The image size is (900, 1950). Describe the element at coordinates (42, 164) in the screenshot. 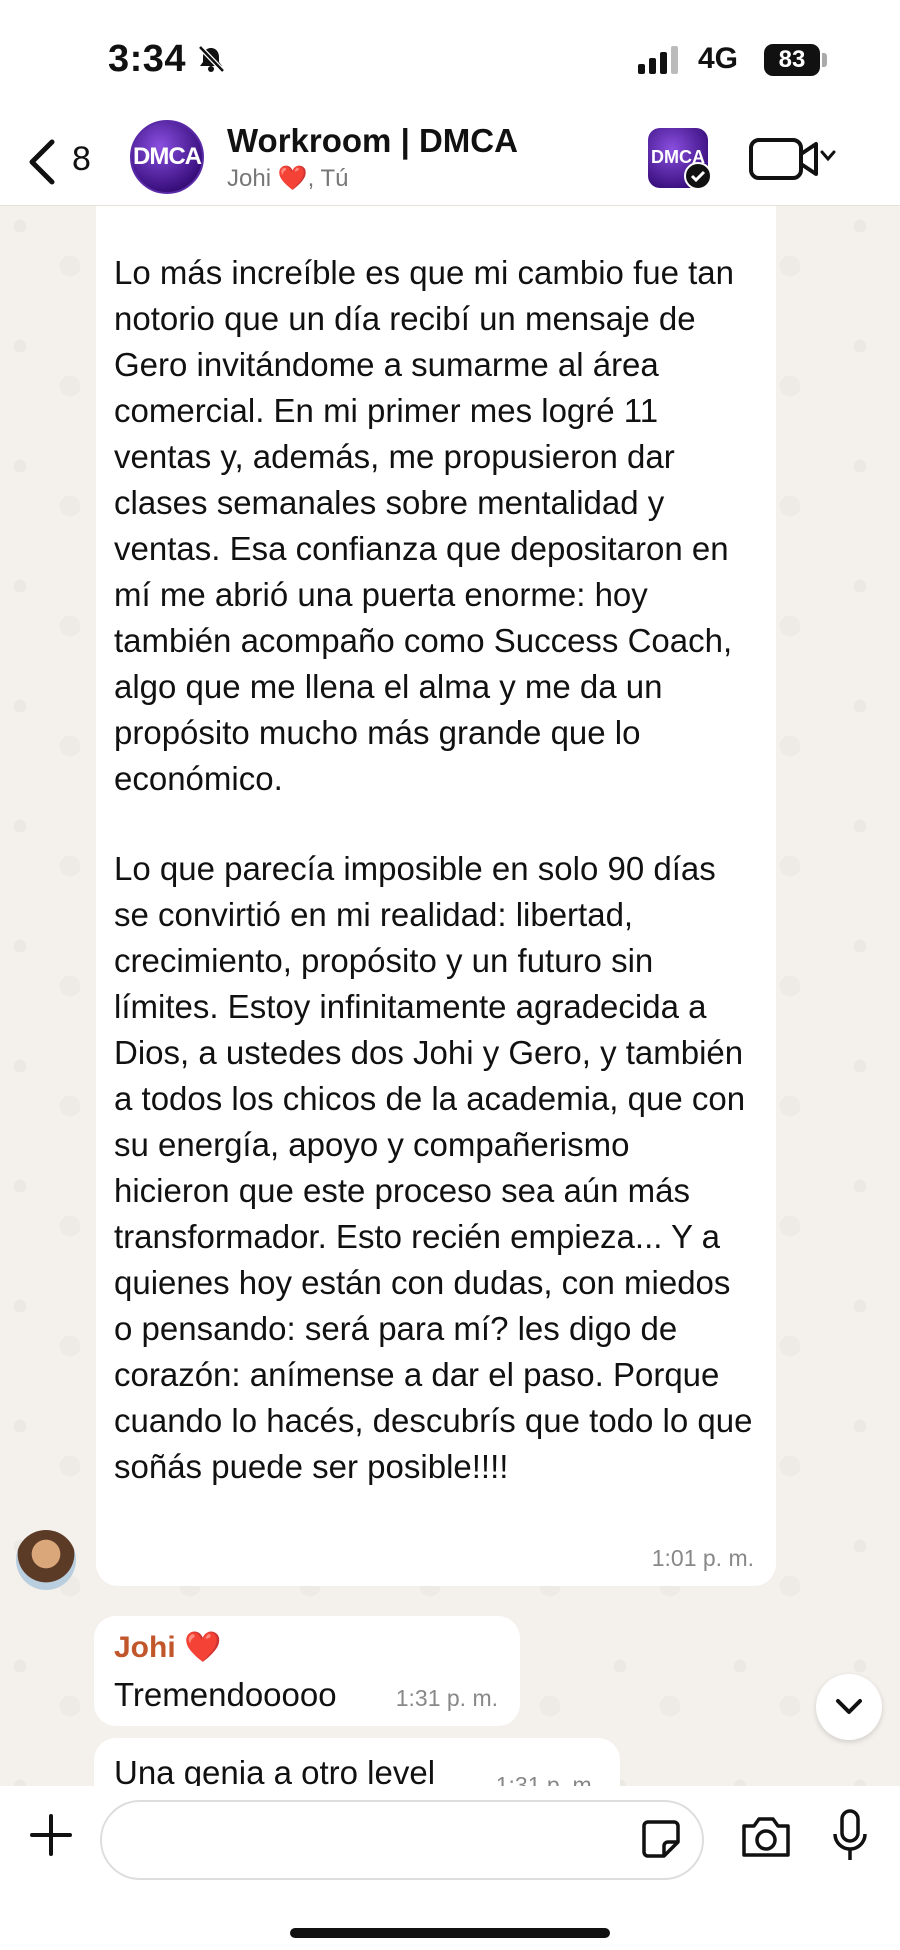

I see `back-icon` at that location.